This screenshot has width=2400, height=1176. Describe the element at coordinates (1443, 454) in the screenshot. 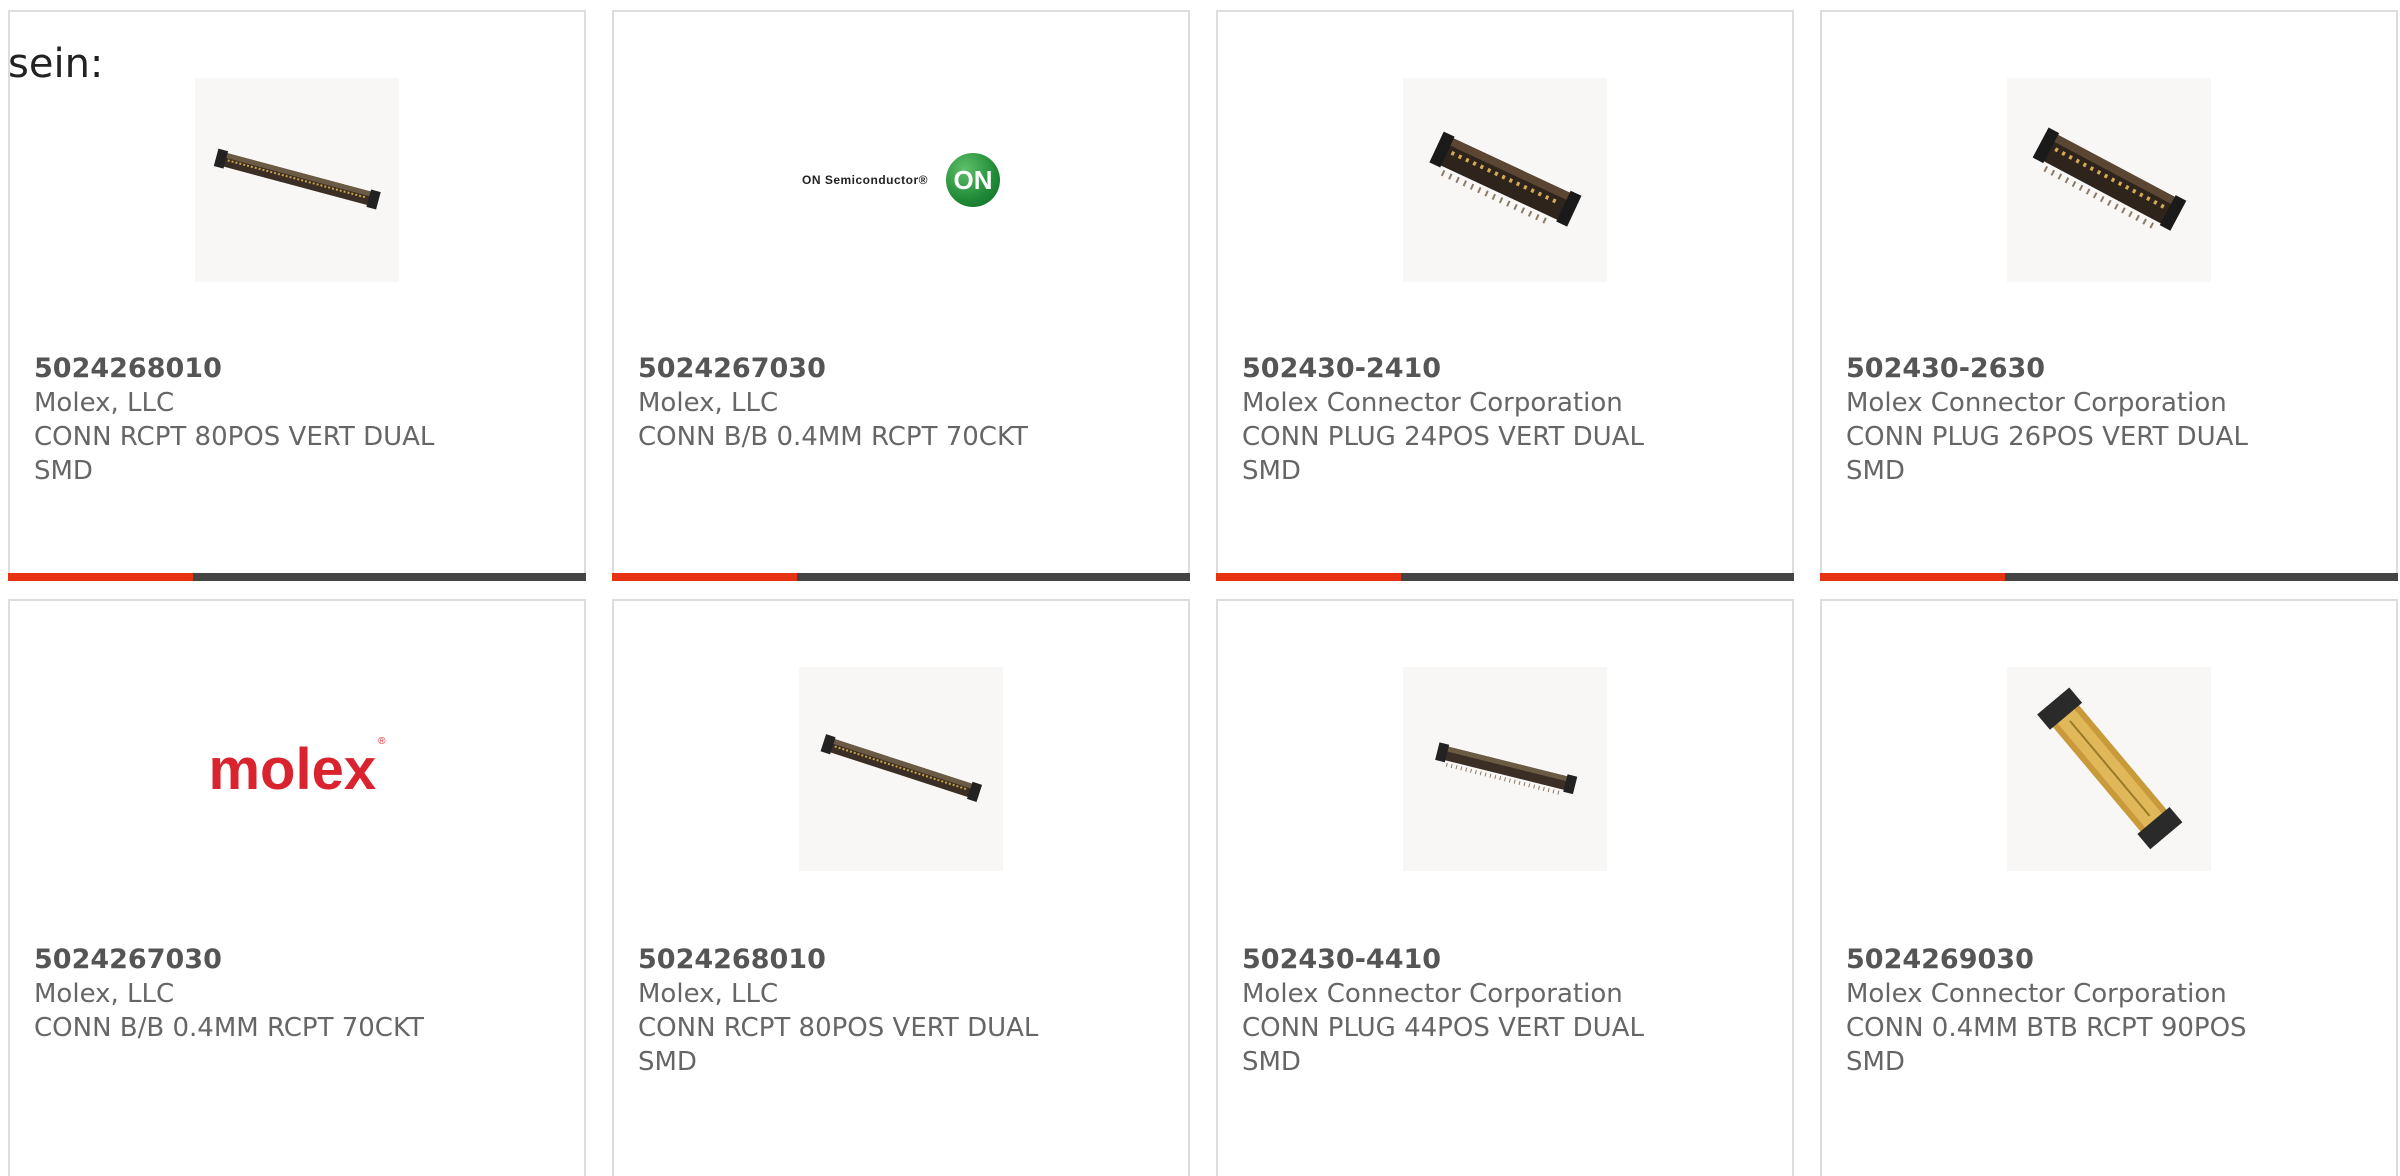

I see `description: CONN PLUG 24POS VERT DUAL SMD` at that location.